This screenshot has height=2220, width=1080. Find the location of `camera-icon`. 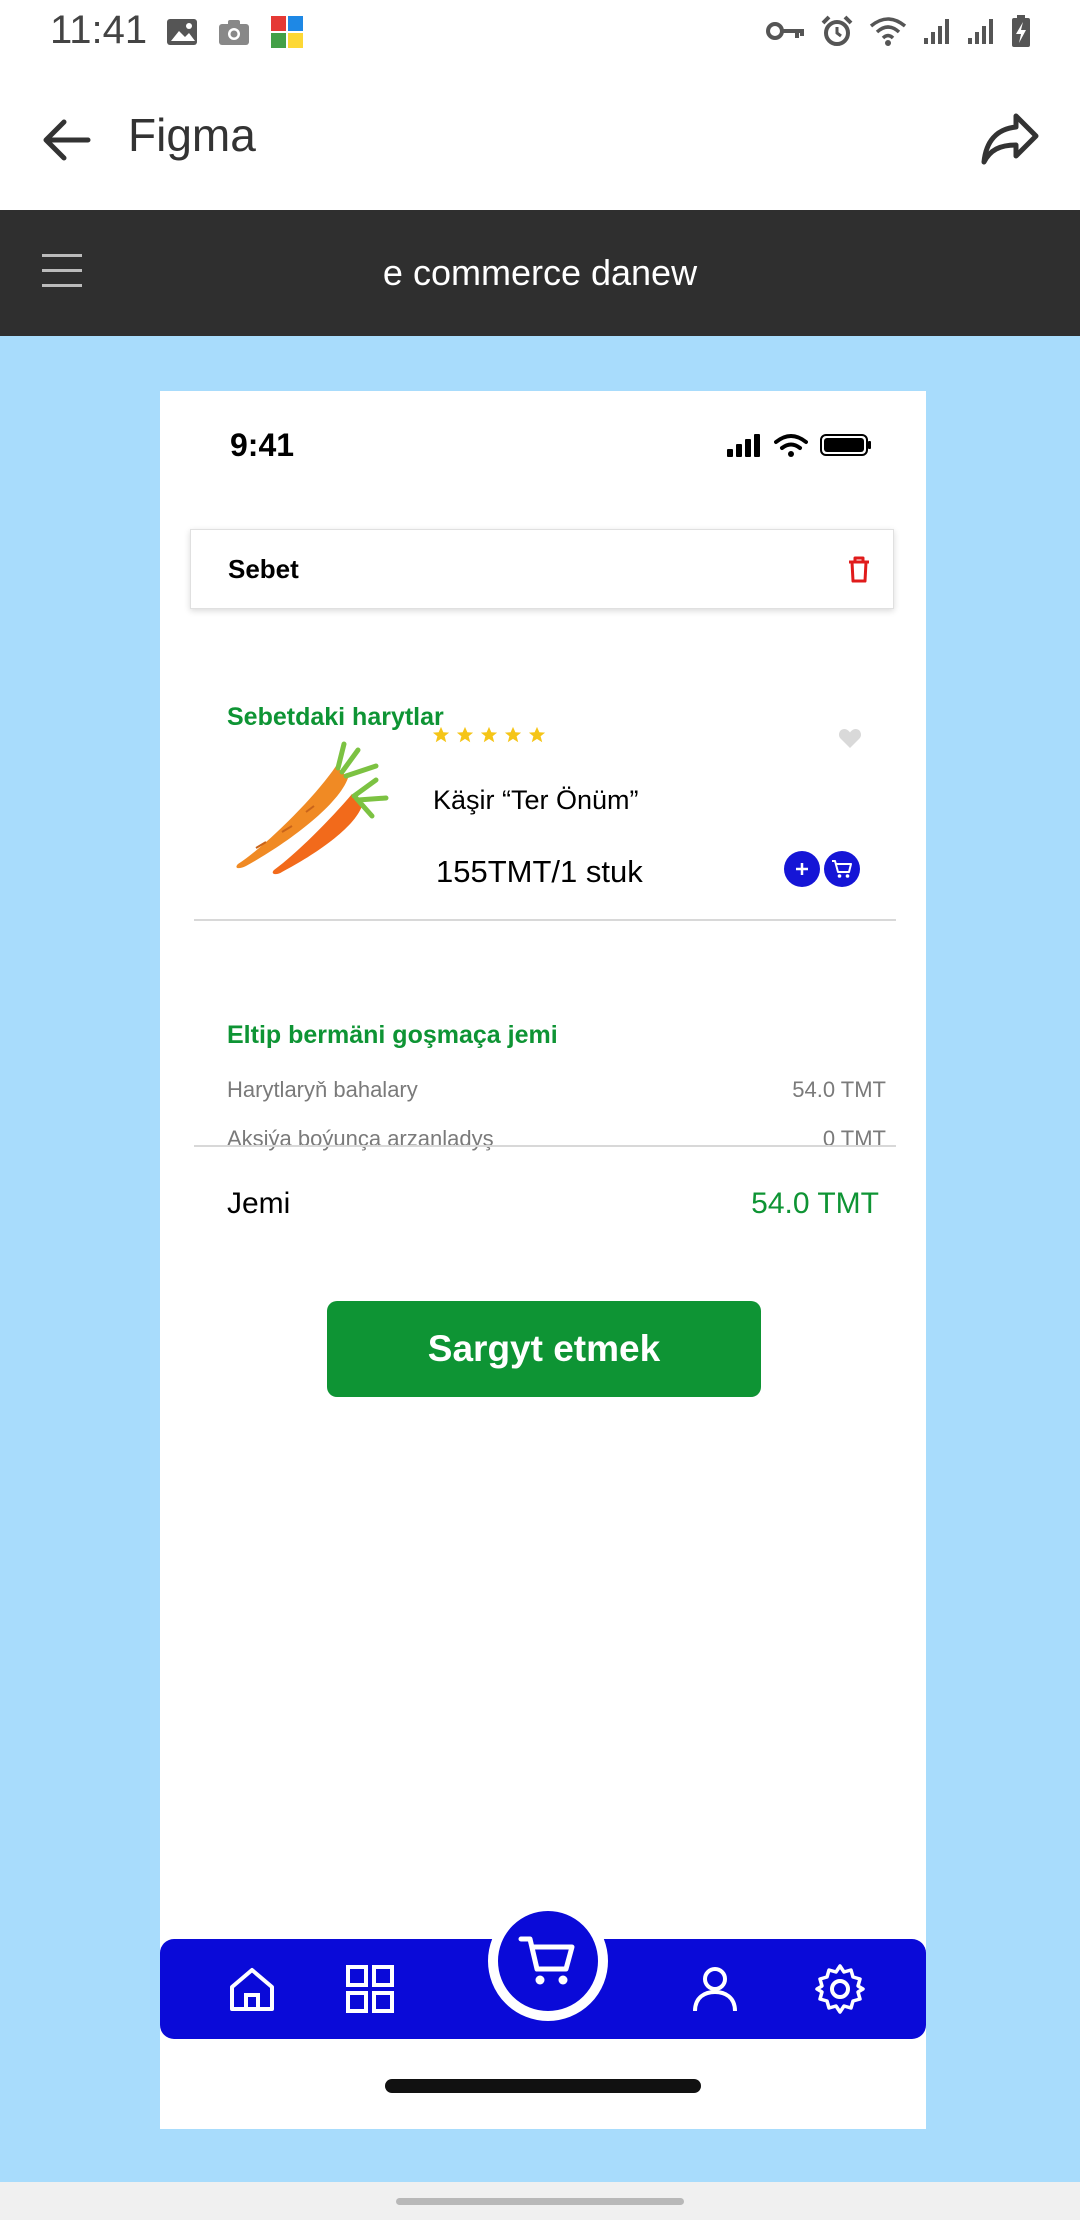

camera-icon is located at coordinates (234, 32).